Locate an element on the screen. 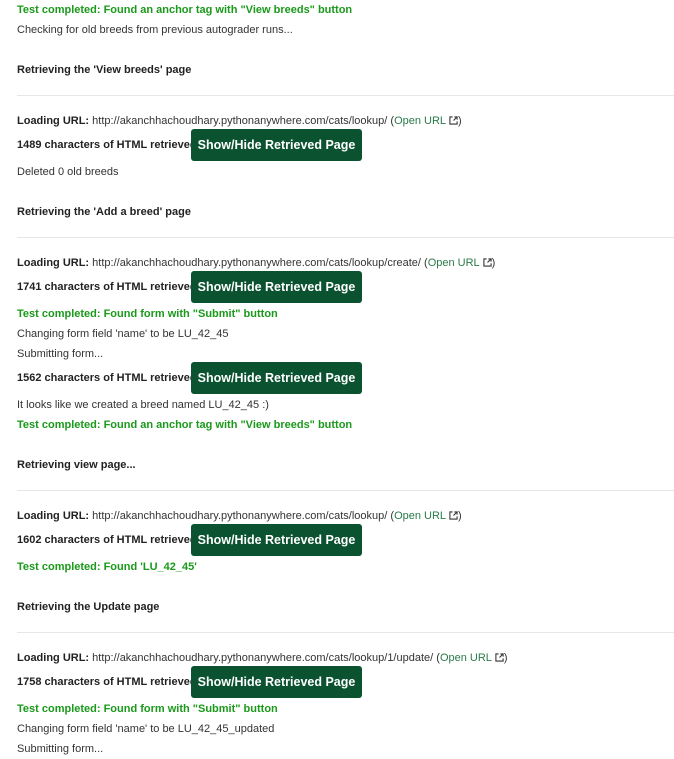 This screenshot has width=674, height=759. chars-retrieved: 1602 characters of HTML retrieved is located at coordinates (107, 540).